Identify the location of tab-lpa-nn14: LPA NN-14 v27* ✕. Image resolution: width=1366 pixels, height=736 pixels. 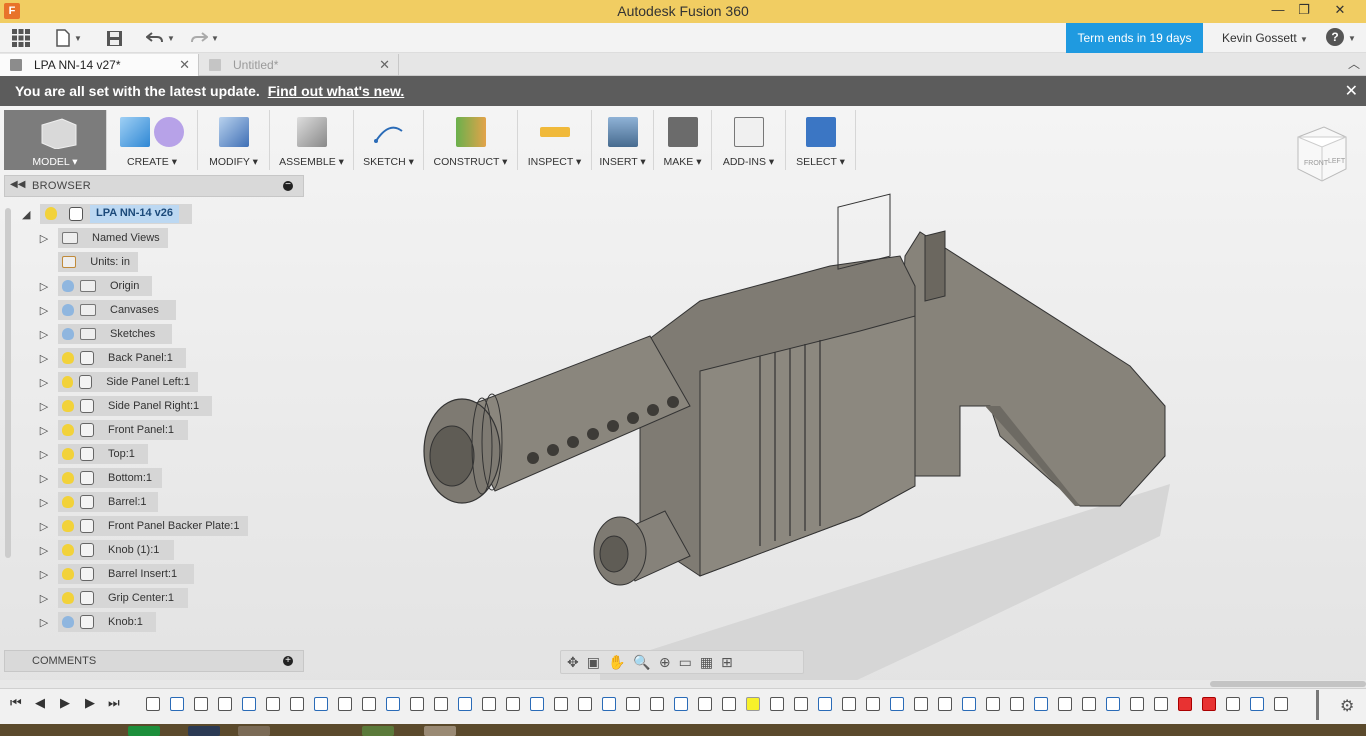
(99, 65).